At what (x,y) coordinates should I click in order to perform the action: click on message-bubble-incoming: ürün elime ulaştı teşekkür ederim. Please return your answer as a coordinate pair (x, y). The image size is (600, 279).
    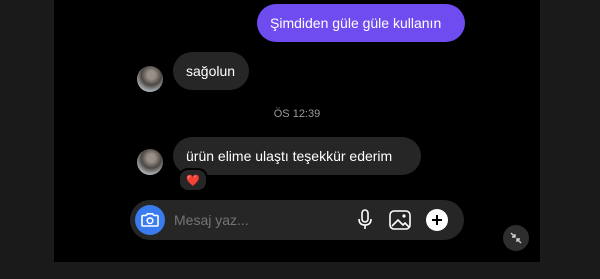
    Looking at the image, I should click on (297, 156).